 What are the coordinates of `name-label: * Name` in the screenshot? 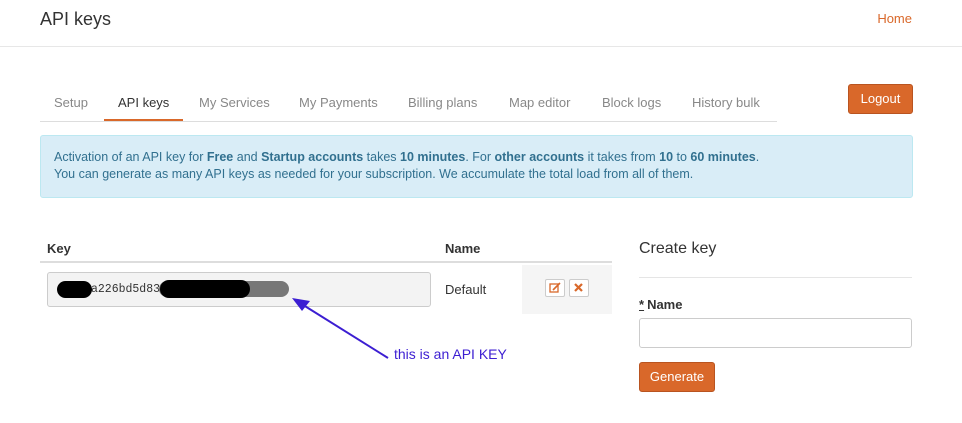 It's located at (661, 304).